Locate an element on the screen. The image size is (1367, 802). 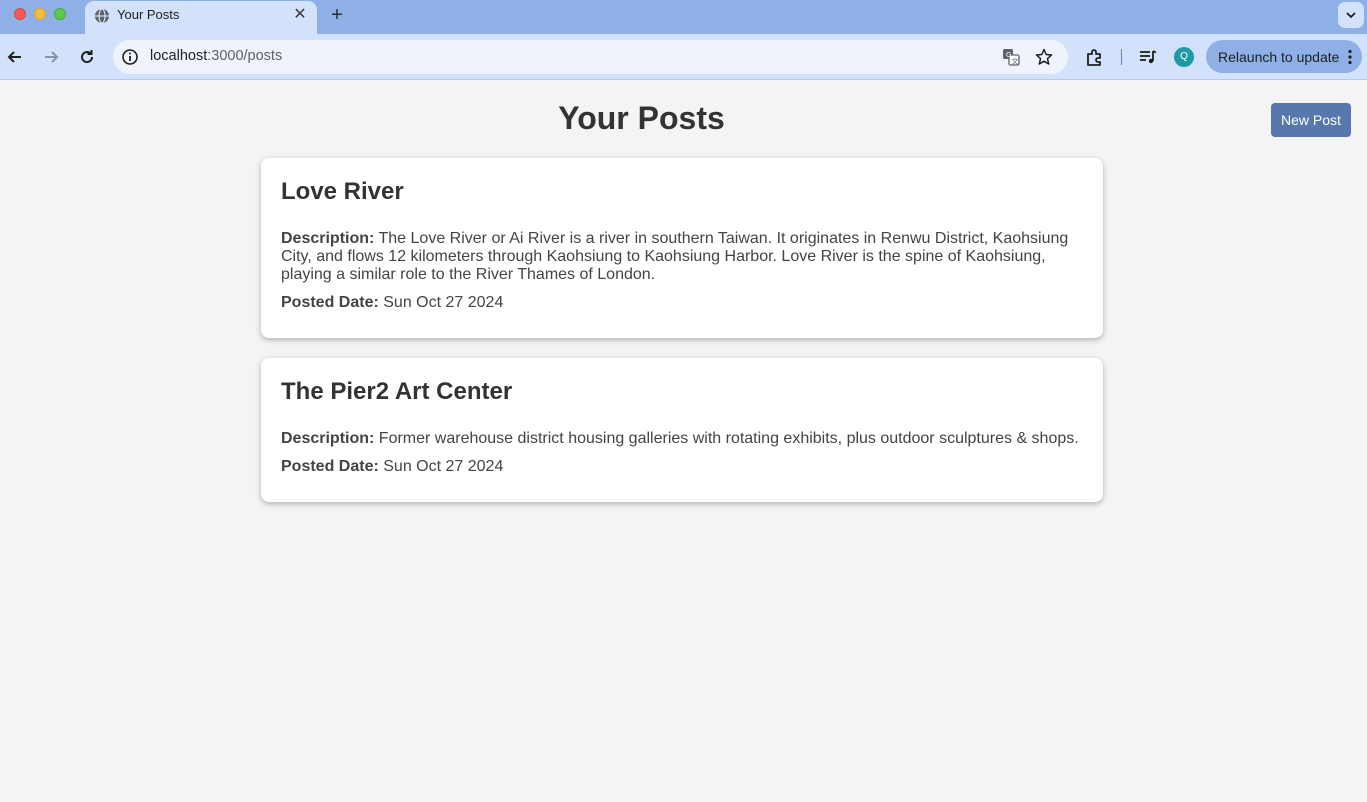
globe-icon is located at coordinates (102, 16).